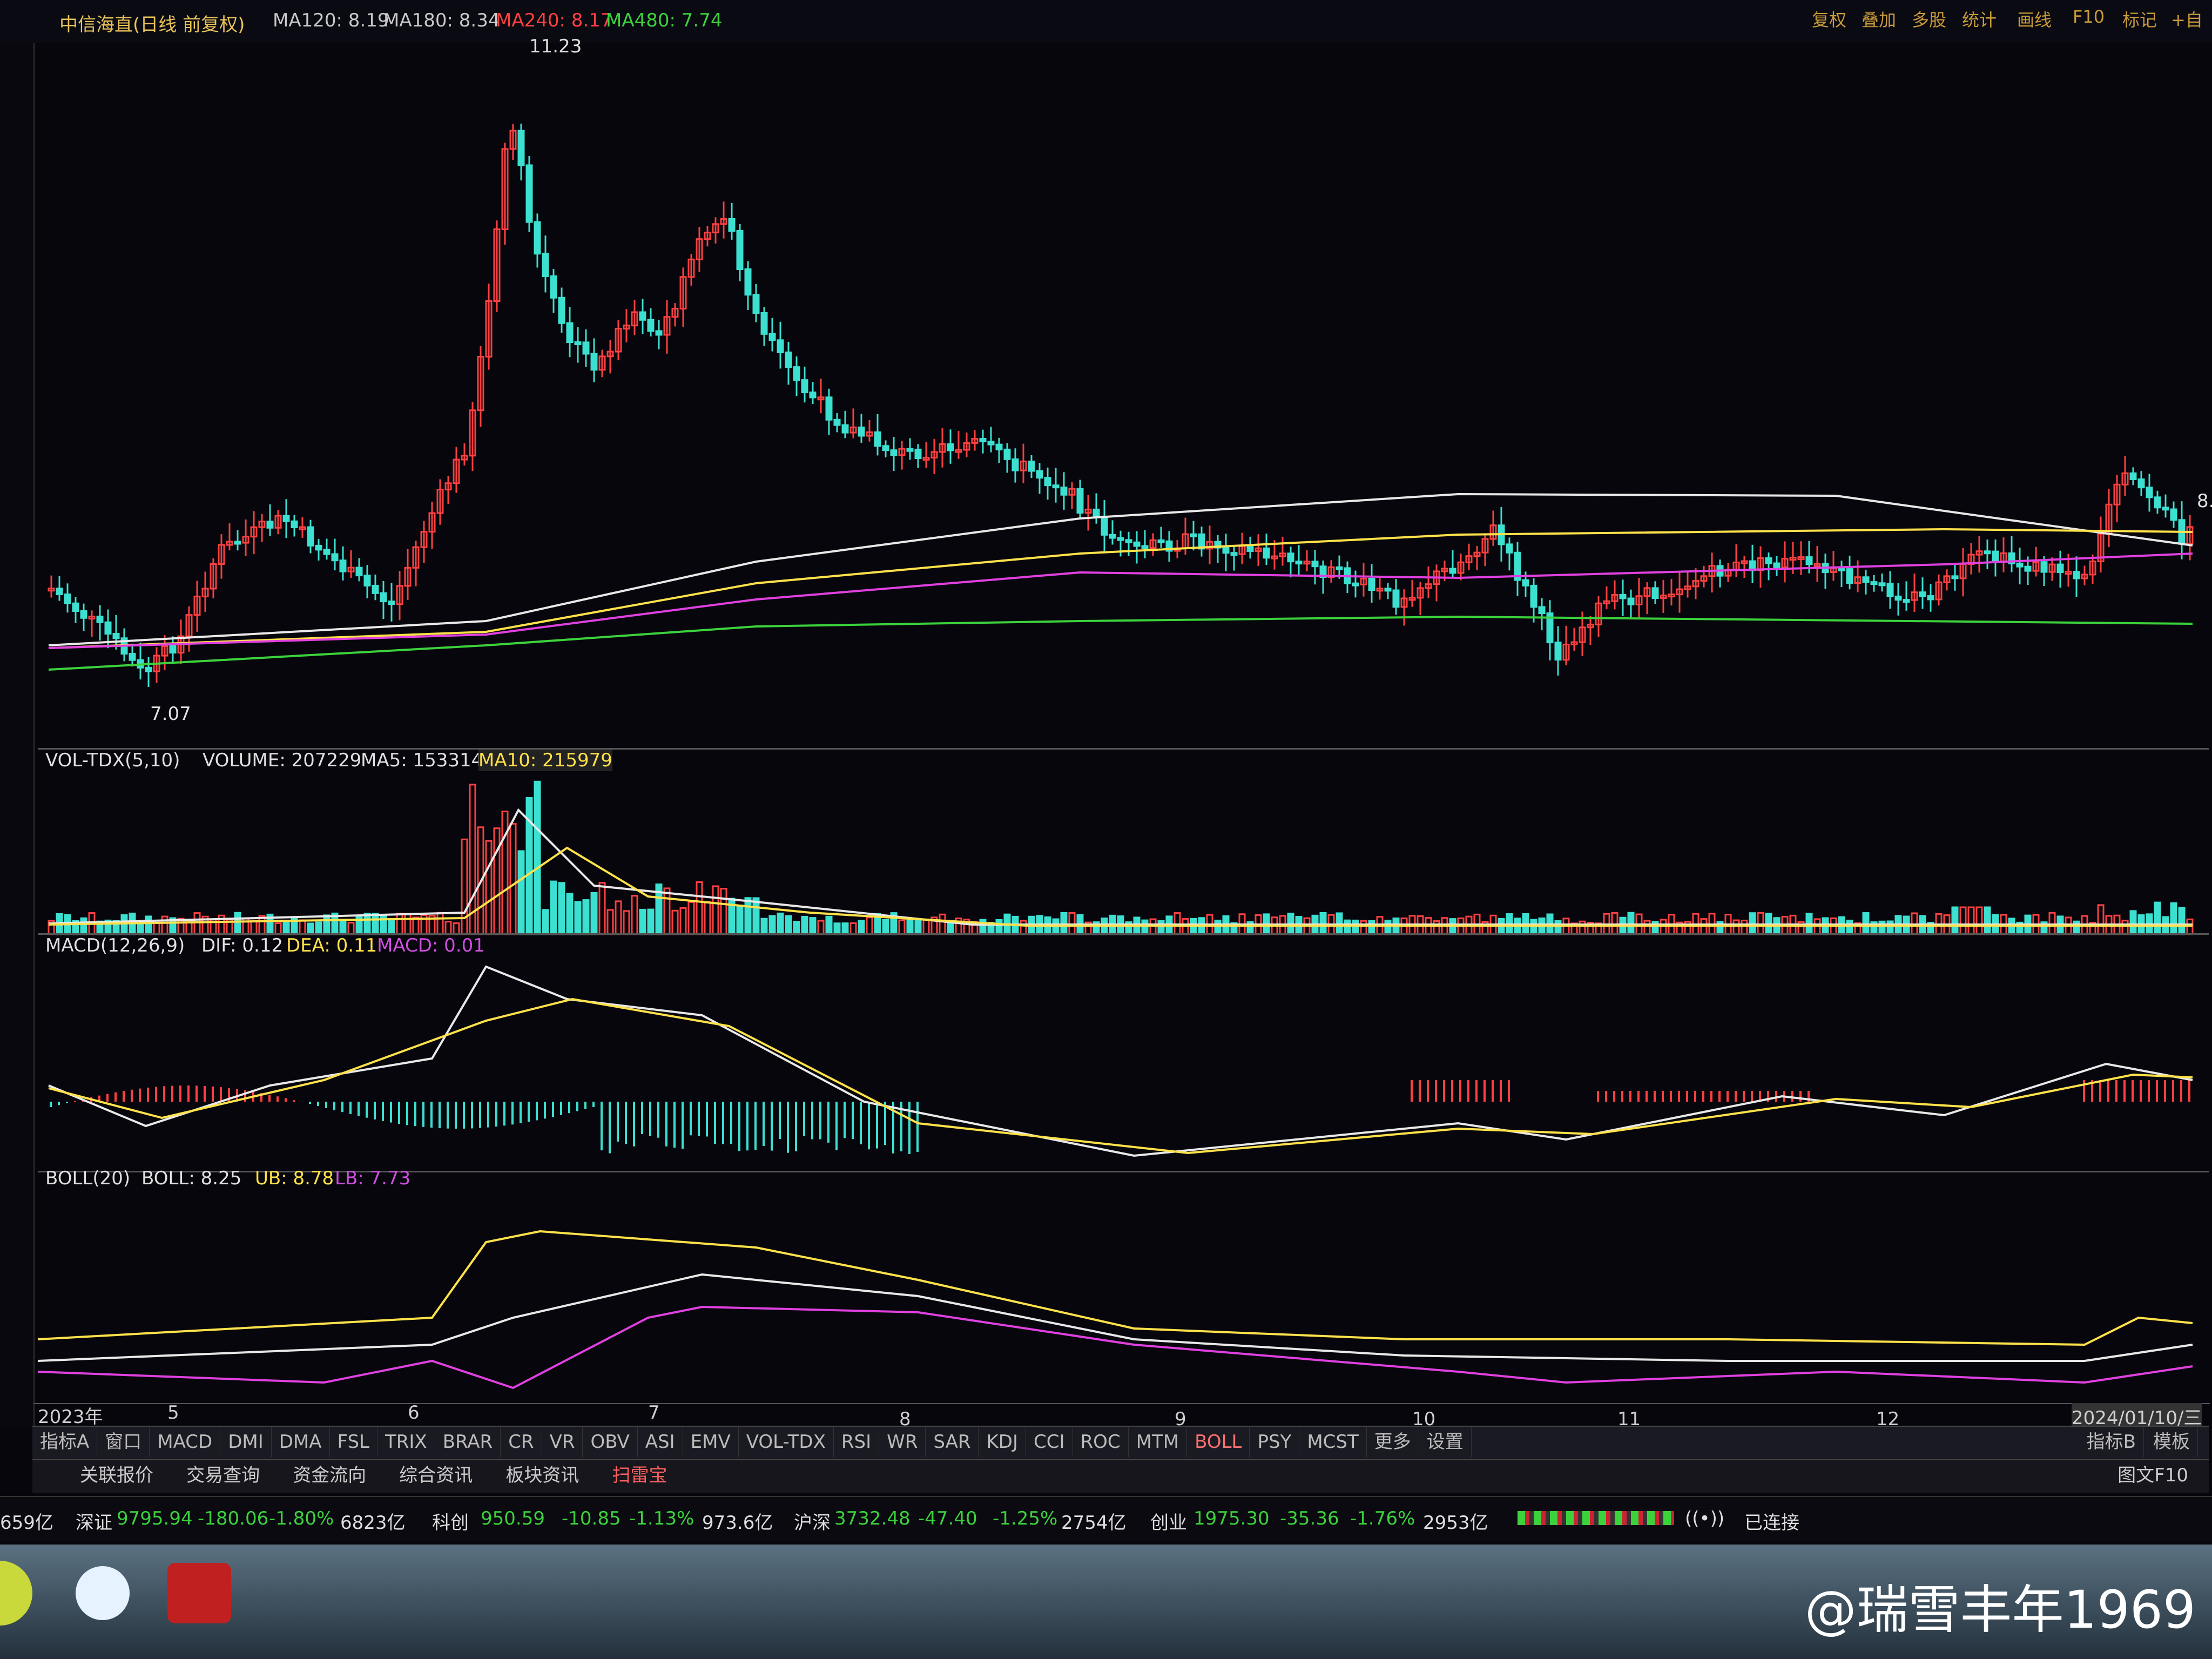 The width and height of the screenshot is (2212, 1659). Describe the element at coordinates (952, 1442) in the screenshot. I see `tab-sar: SAR` at that location.